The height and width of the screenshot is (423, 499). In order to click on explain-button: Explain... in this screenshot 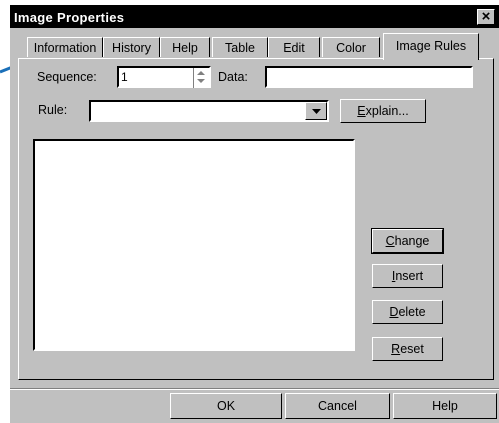, I will do `click(383, 111)`.